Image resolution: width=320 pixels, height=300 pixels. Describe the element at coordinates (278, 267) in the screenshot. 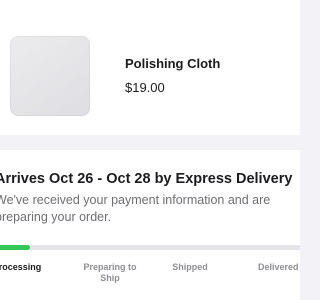

I see `step-delivered: Delivered` at that location.